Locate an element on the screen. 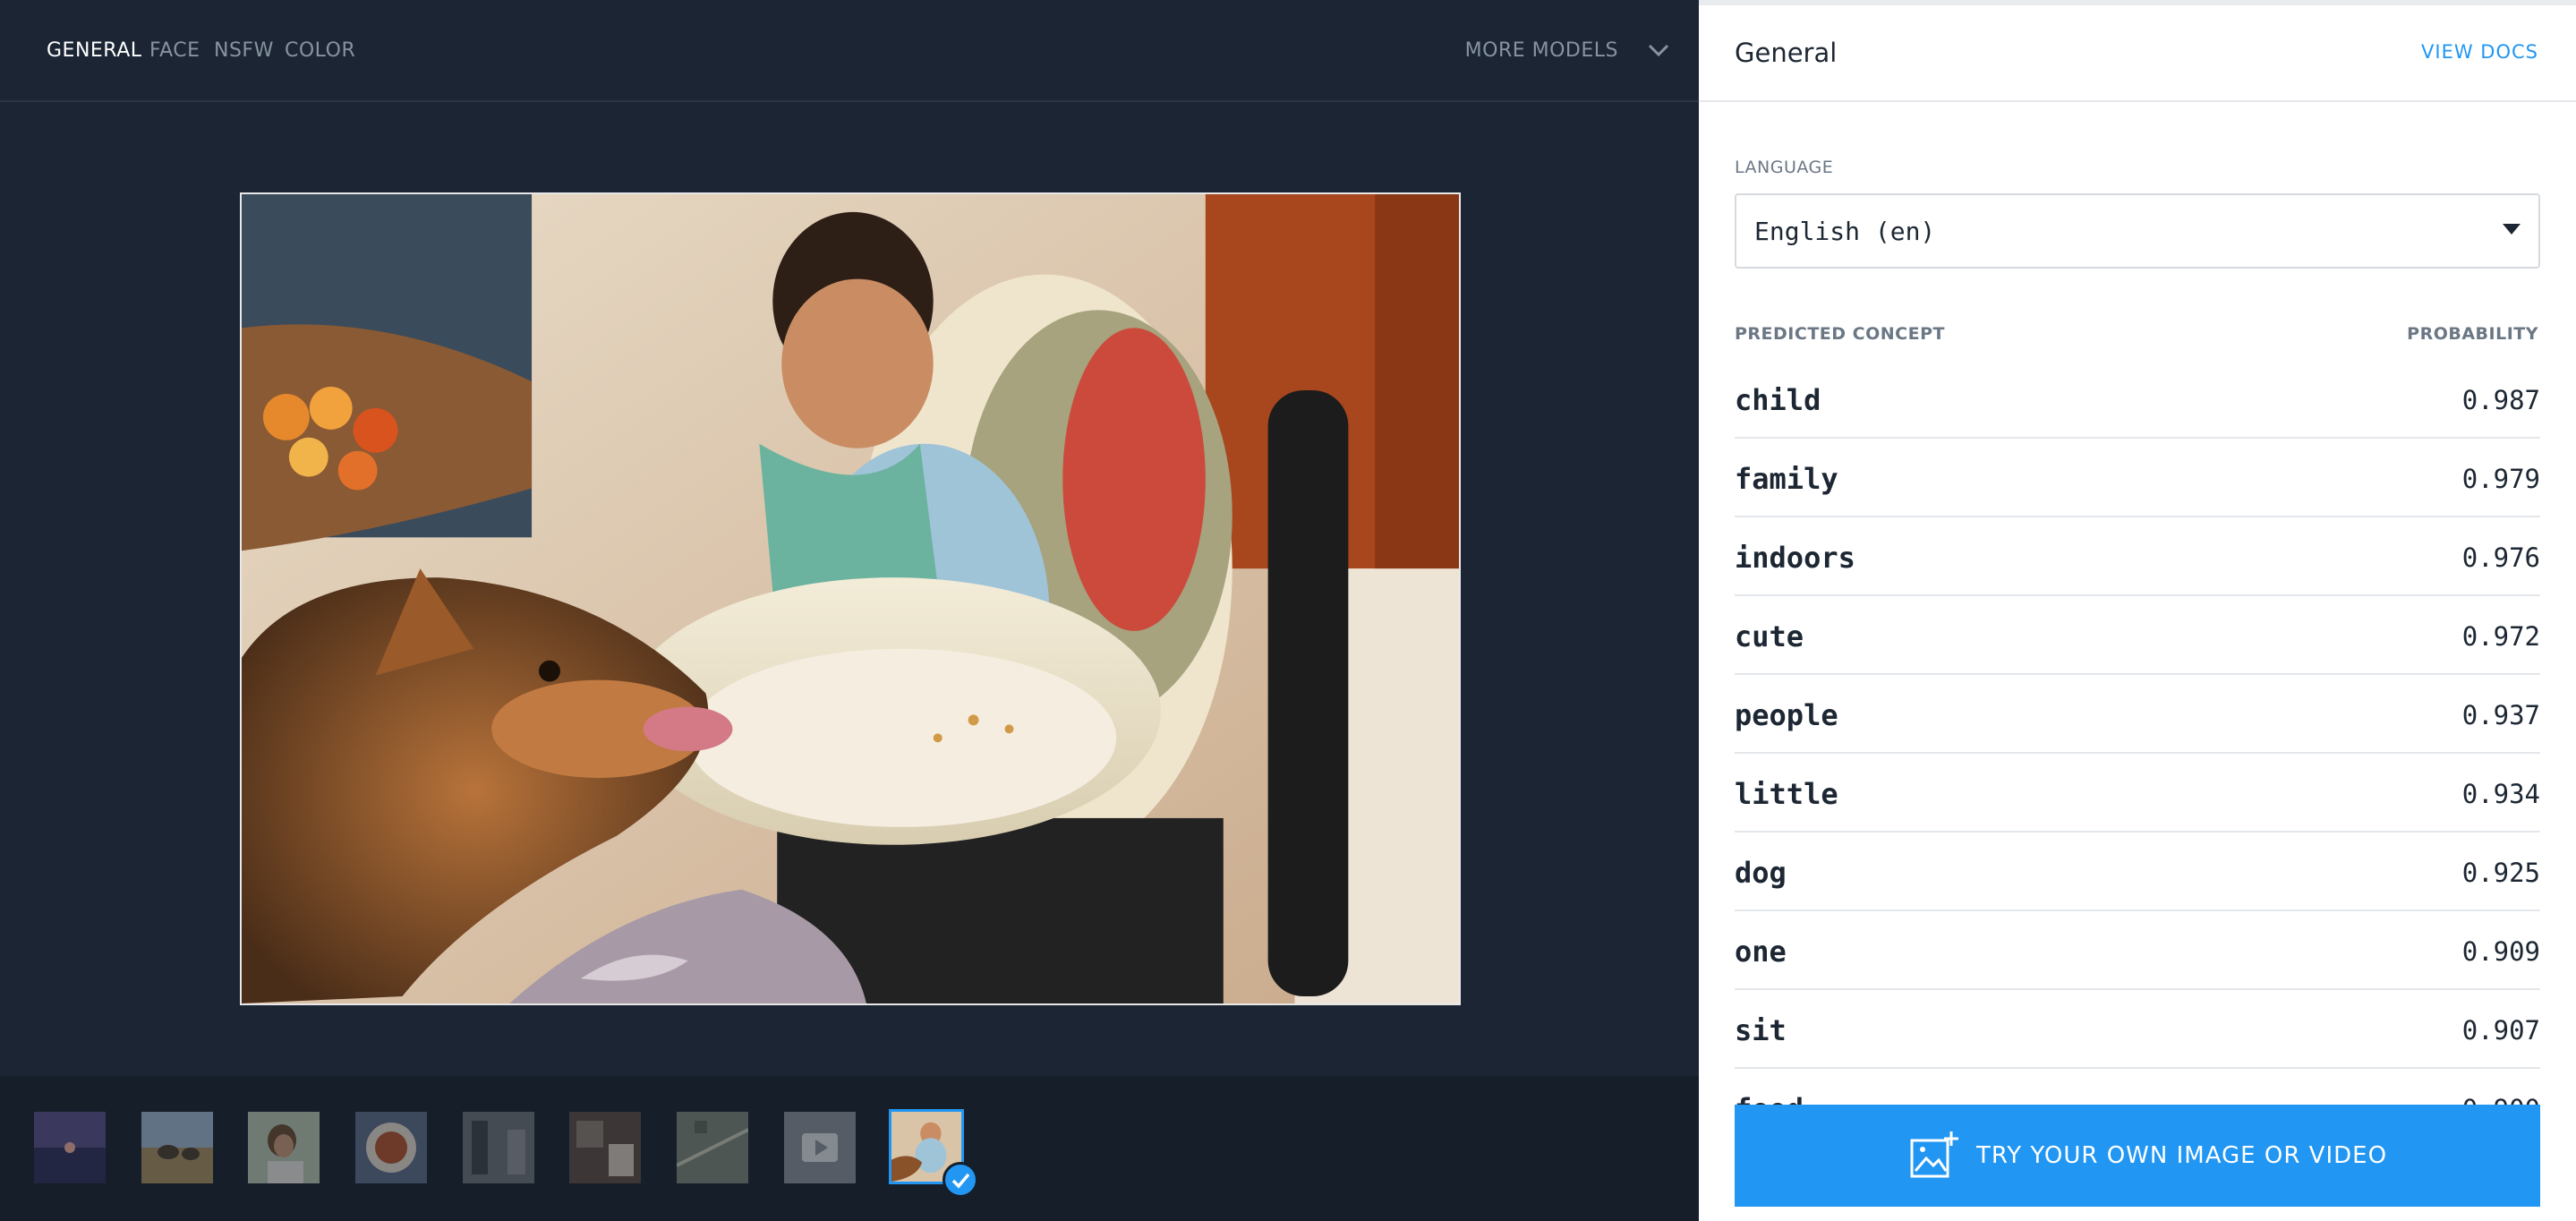  table-row: little 0.934 is located at coordinates (2137, 793).